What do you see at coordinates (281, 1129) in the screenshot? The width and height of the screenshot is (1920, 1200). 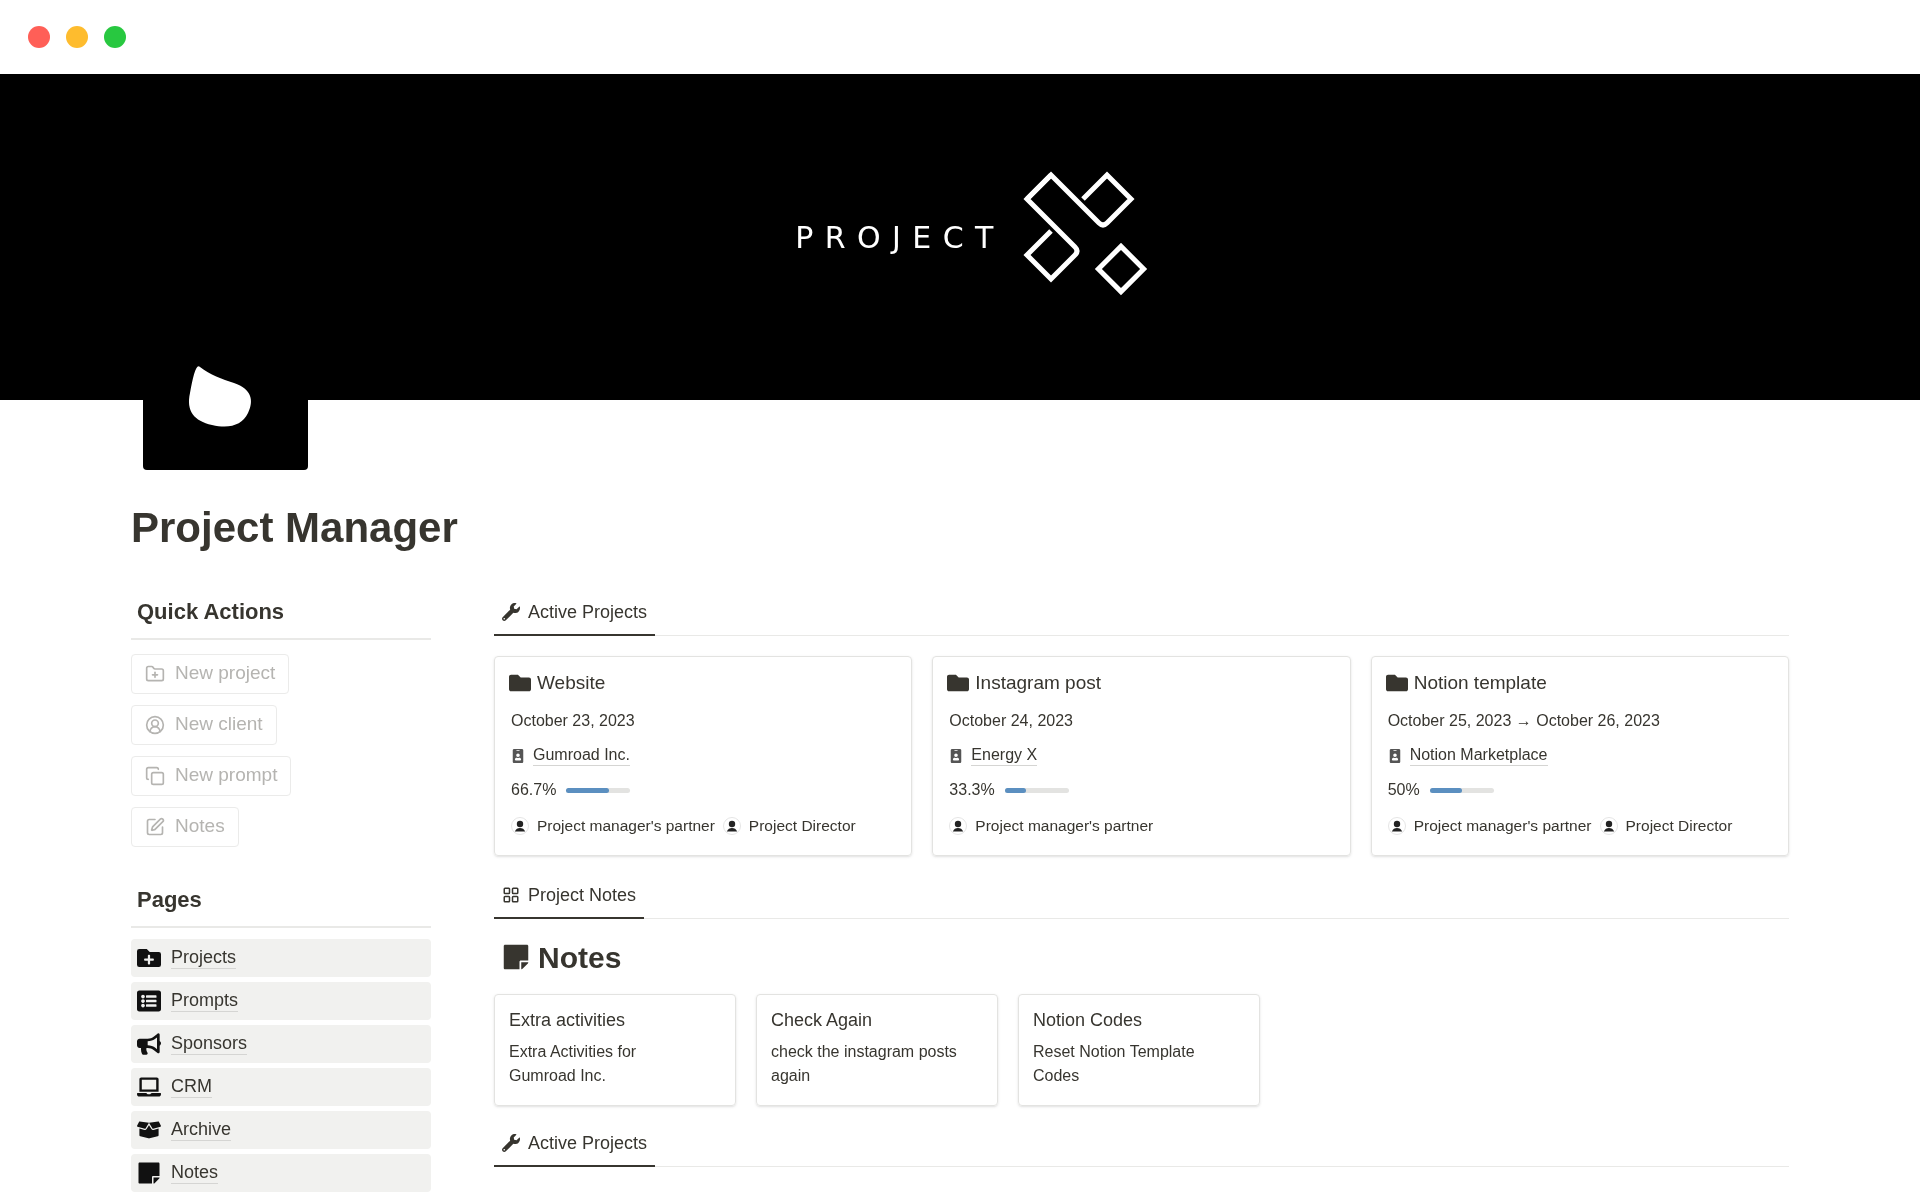 I see `page-link: Archive` at bounding box center [281, 1129].